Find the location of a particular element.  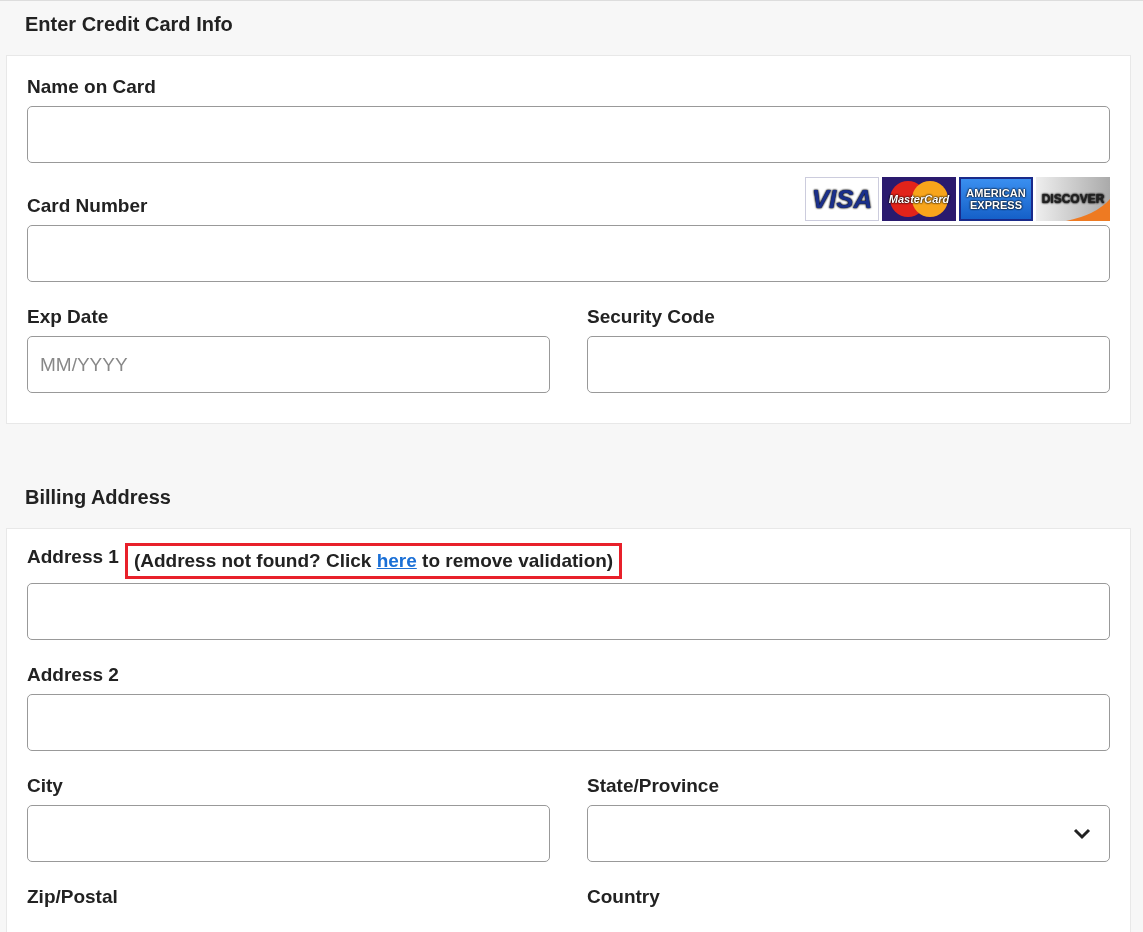

validation-note: (Address not found? Click here to remove validation) is located at coordinates (373, 561).